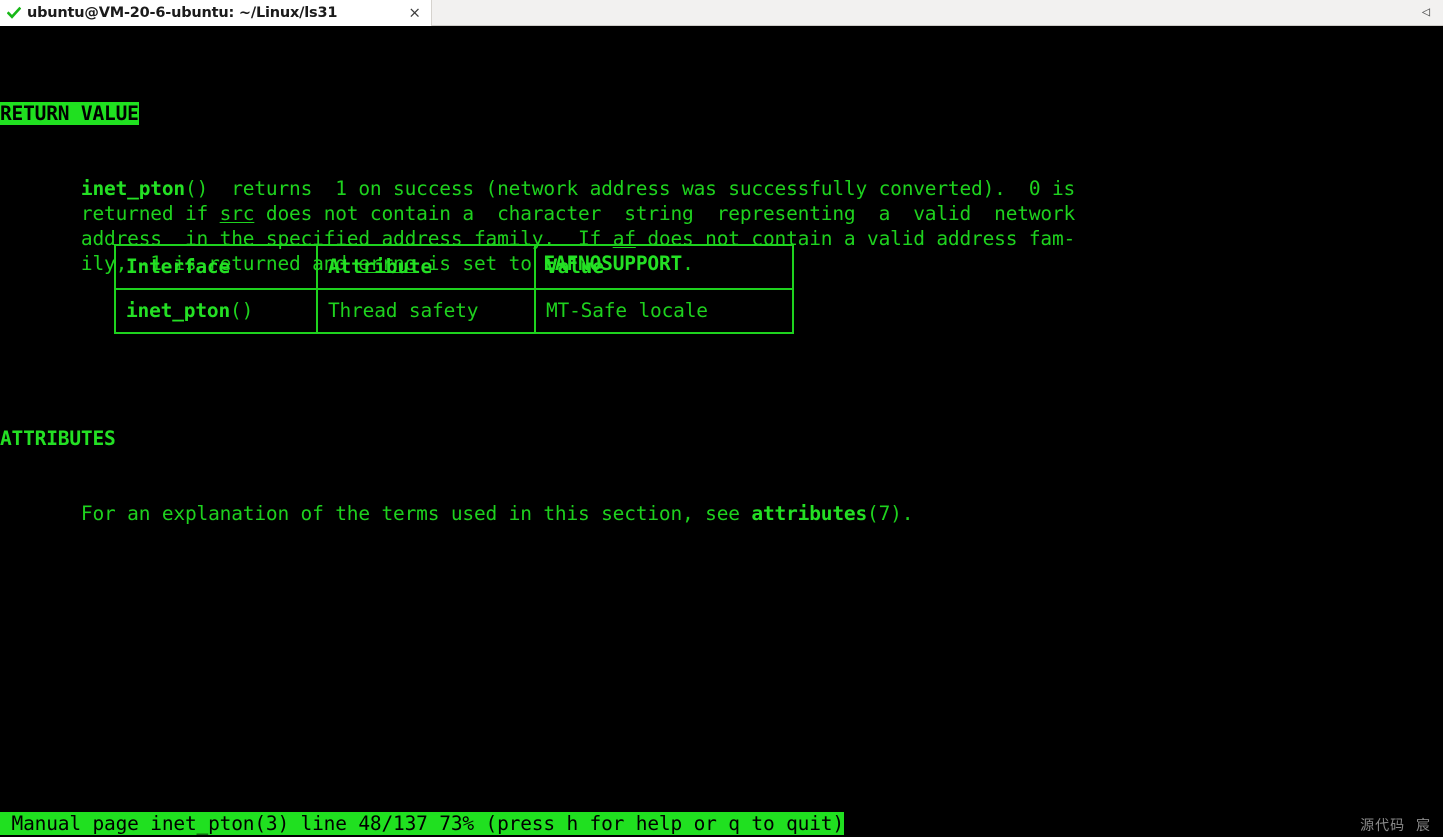  I want to click on table-cell-attribute: Thread safety, so click(426, 311).